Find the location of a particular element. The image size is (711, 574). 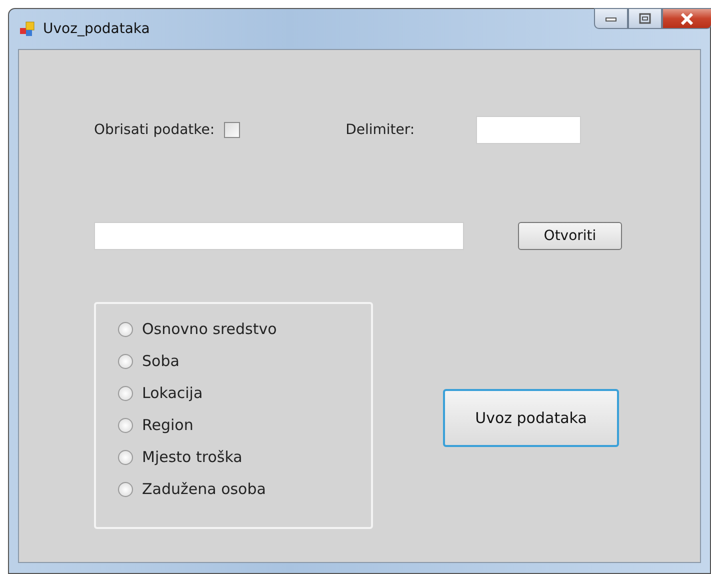

open-button: Otvoriti is located at coordinates (570, 236).